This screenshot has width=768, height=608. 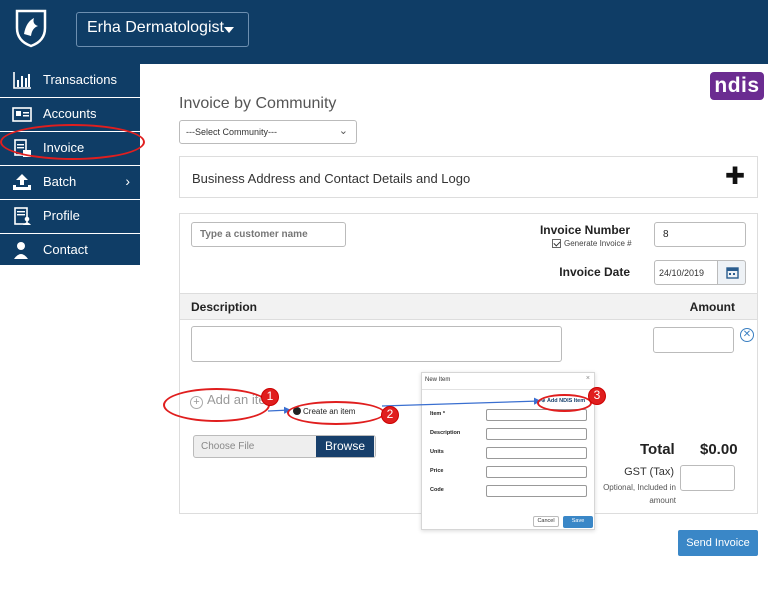 I want to click on highlight-ring-add-ndis, so click(x=564, y=403).